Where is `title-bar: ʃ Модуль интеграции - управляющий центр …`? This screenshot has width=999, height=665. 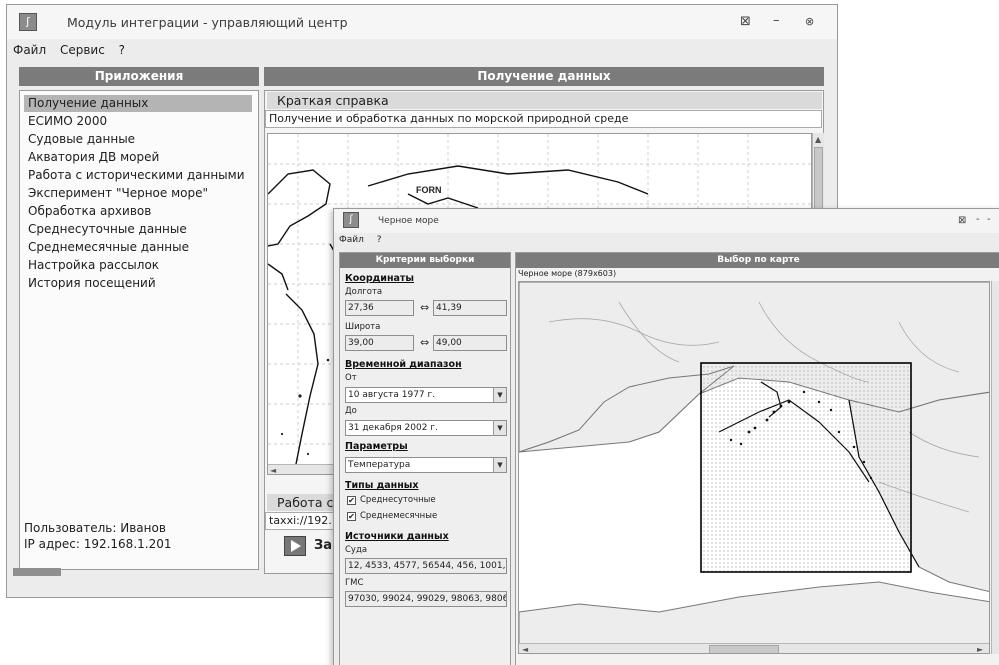 title-bar: ʃ Модуль интеграции - управляющий центр … is located at coordinates (422, 22).